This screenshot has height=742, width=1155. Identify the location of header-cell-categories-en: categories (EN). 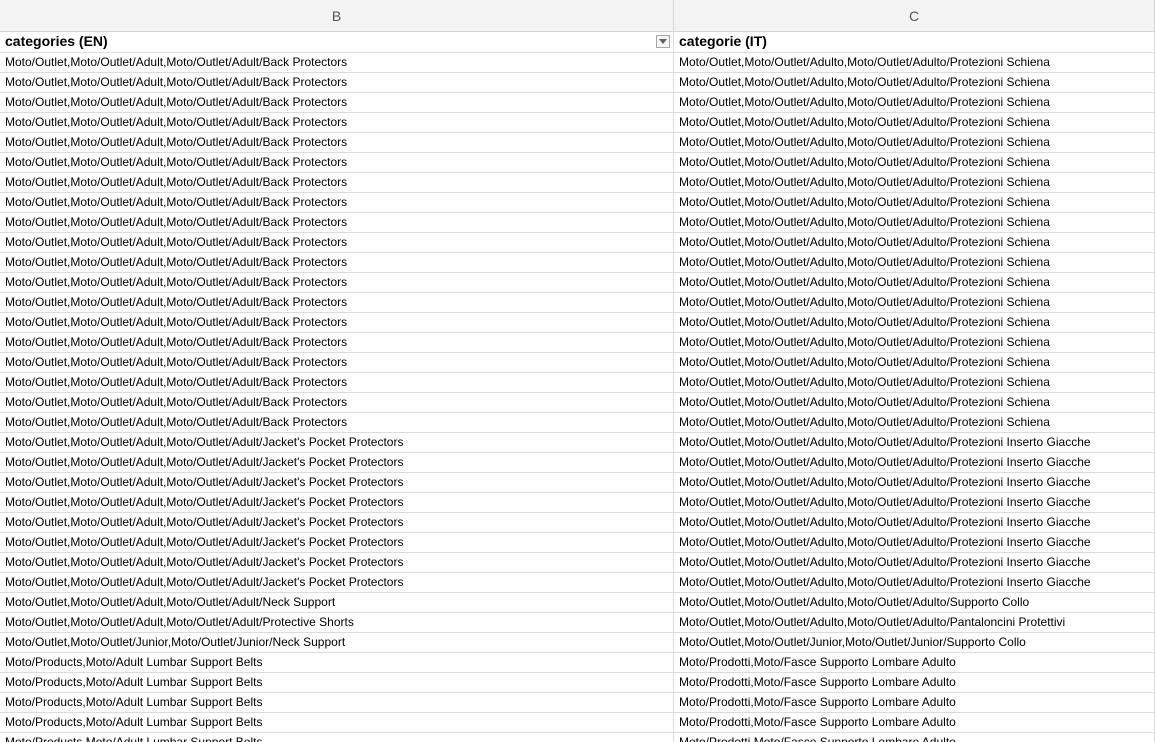
(337, 42).